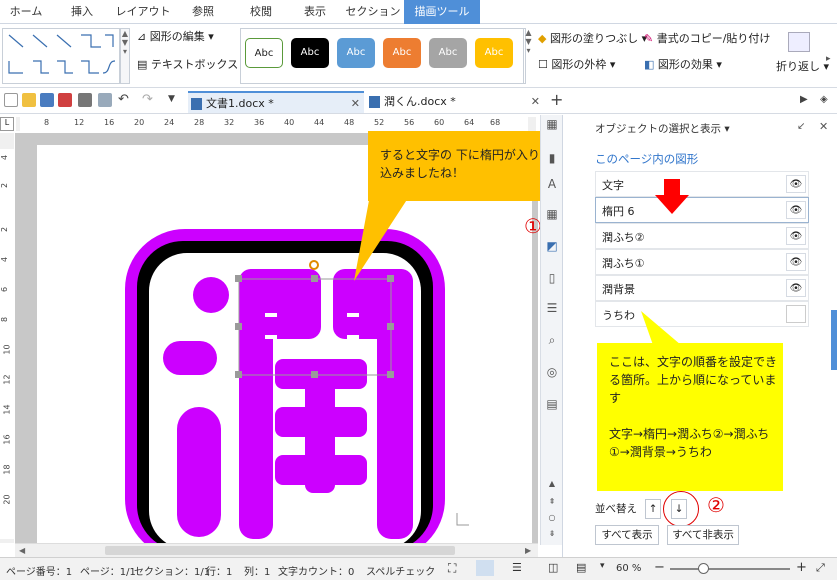 This screenshot has height=580, width=837. I want to click on new-icon, so click(11, 100).